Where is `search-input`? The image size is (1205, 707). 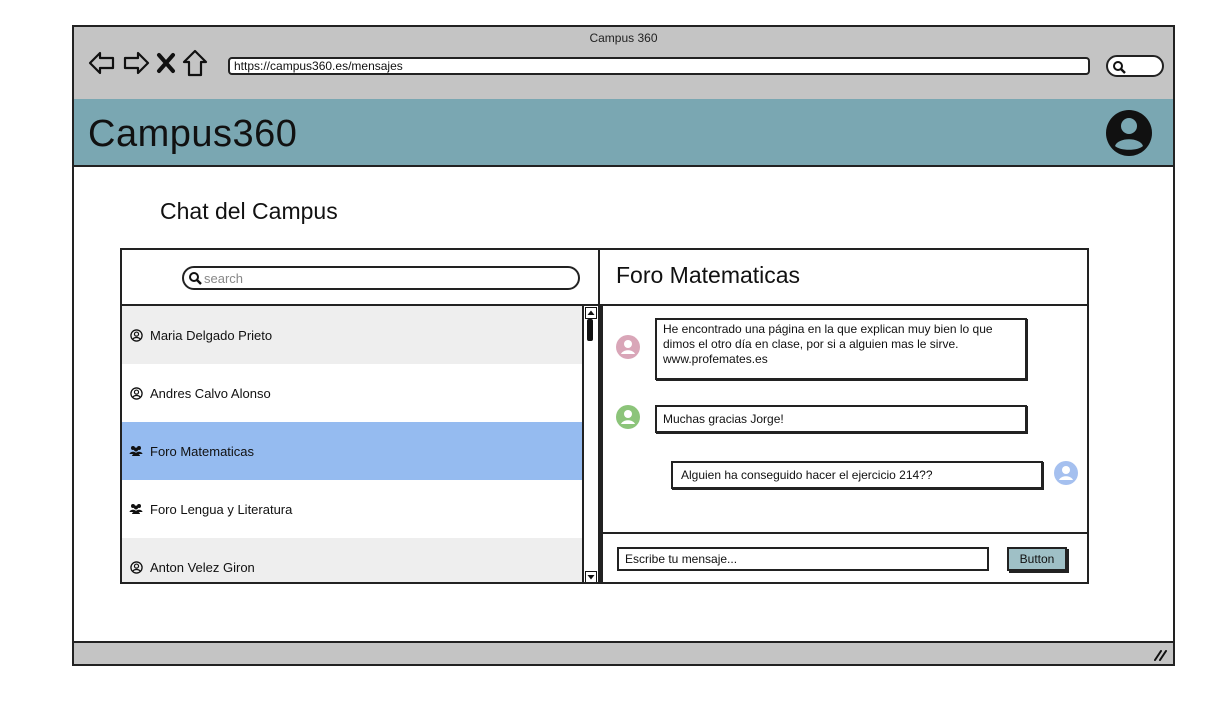
search-input is located at coordinates (384, 278).